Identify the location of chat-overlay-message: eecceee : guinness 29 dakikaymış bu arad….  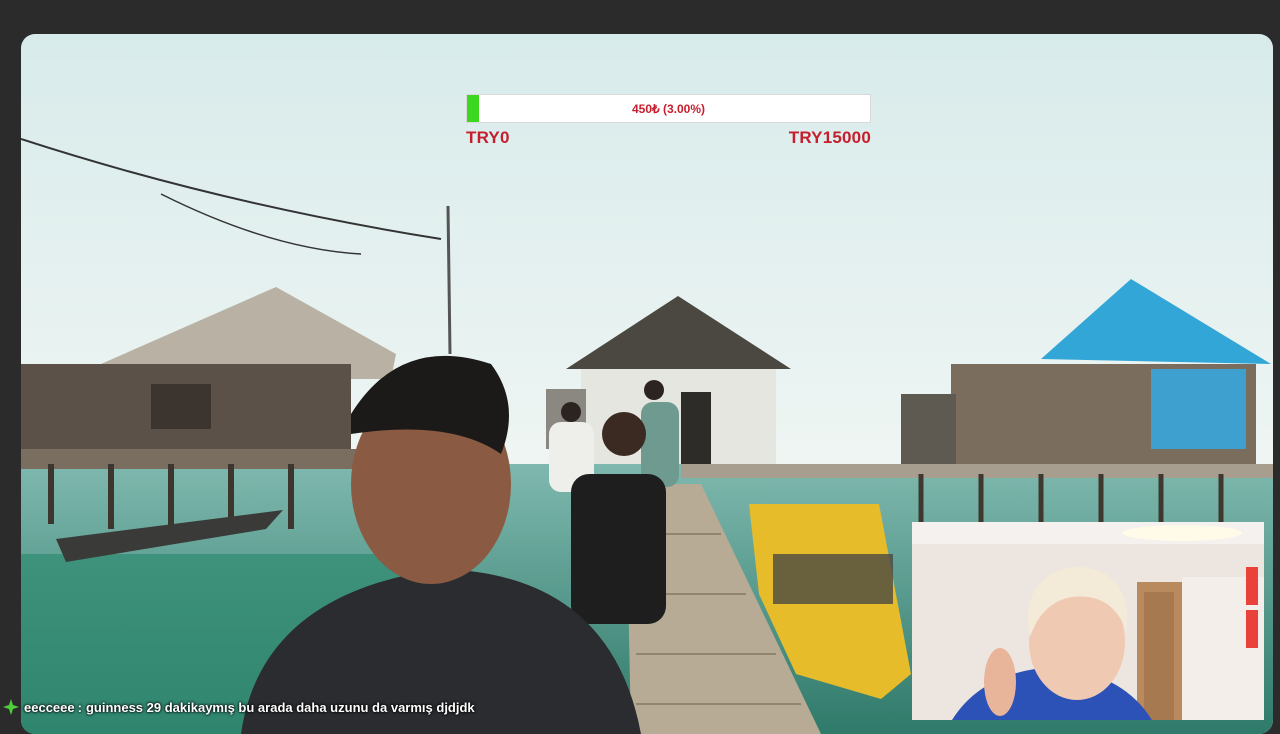
(237, 707).